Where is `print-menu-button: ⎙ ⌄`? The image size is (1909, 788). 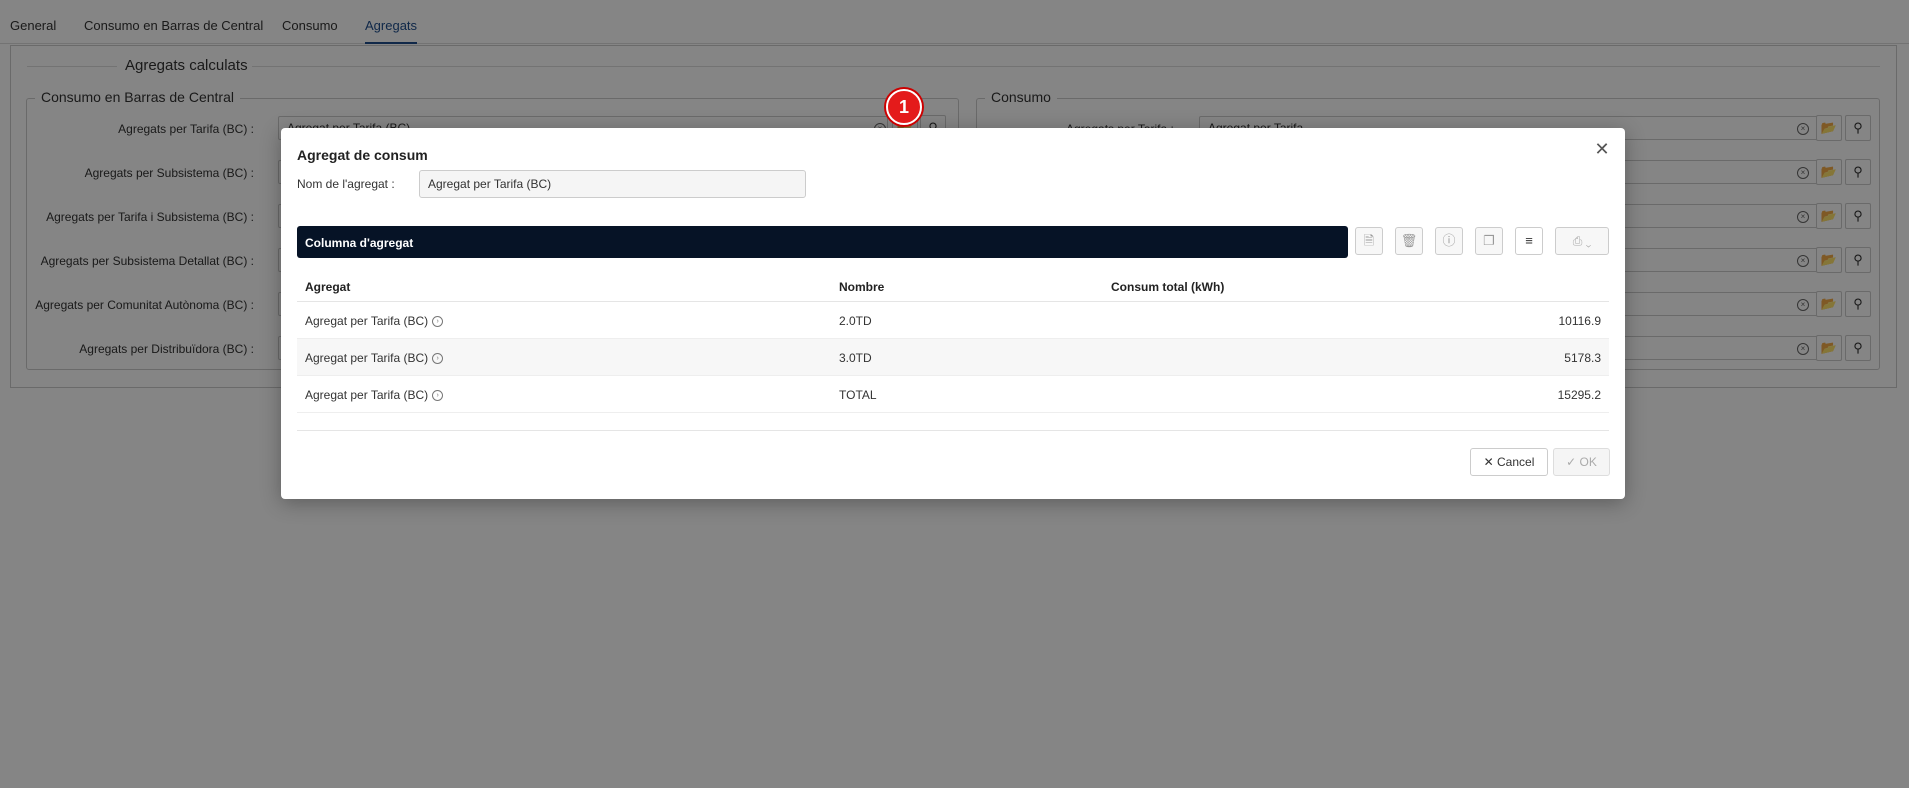 print-menu-button: ⎙ ⌄ is located at coordinates (1582, 241).